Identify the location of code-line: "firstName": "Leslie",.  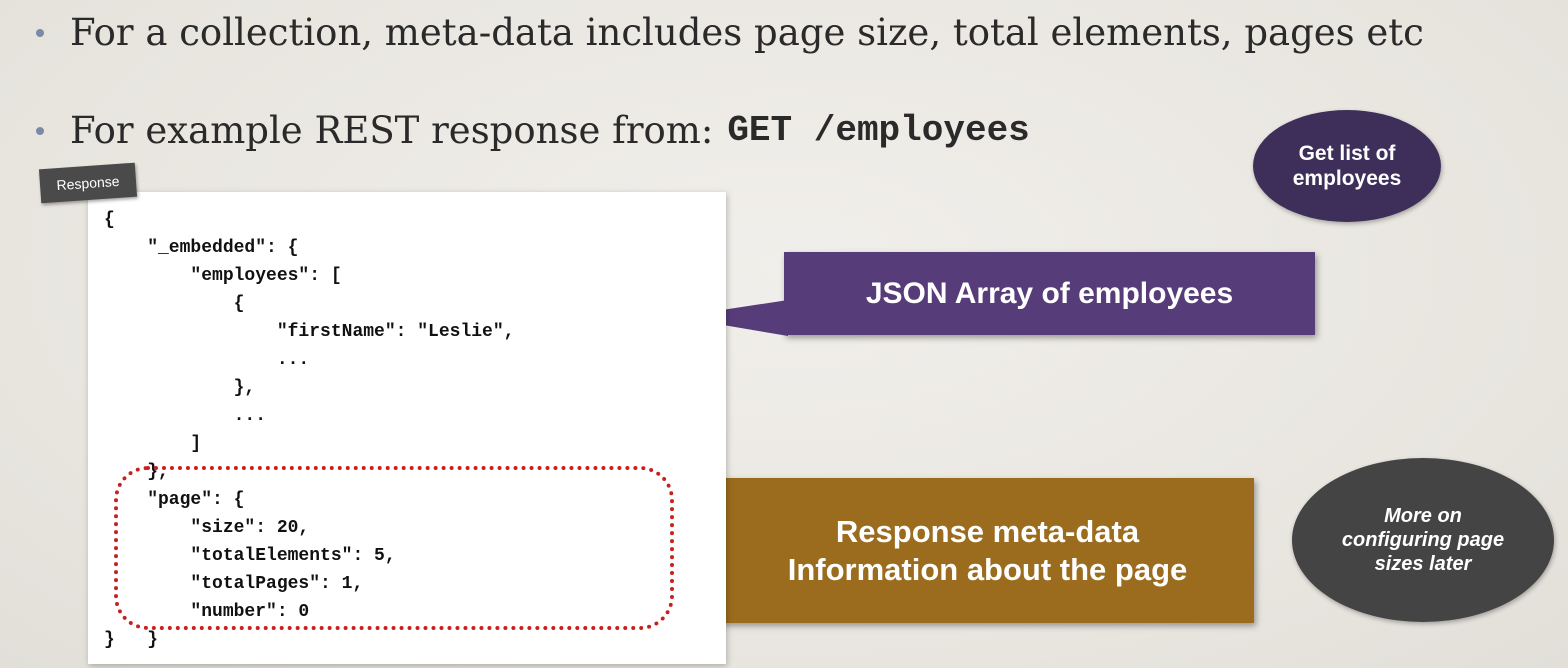
(309, 332).